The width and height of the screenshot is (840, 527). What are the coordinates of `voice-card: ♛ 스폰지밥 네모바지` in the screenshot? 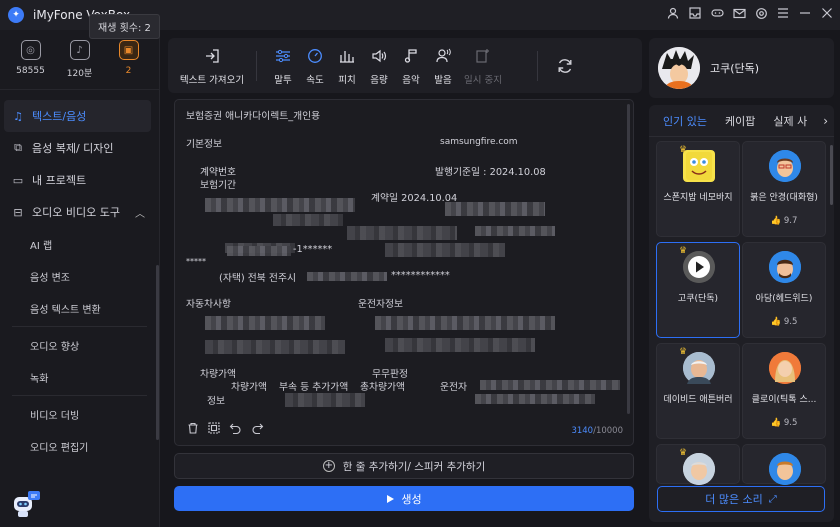 It's located at (698, 189).